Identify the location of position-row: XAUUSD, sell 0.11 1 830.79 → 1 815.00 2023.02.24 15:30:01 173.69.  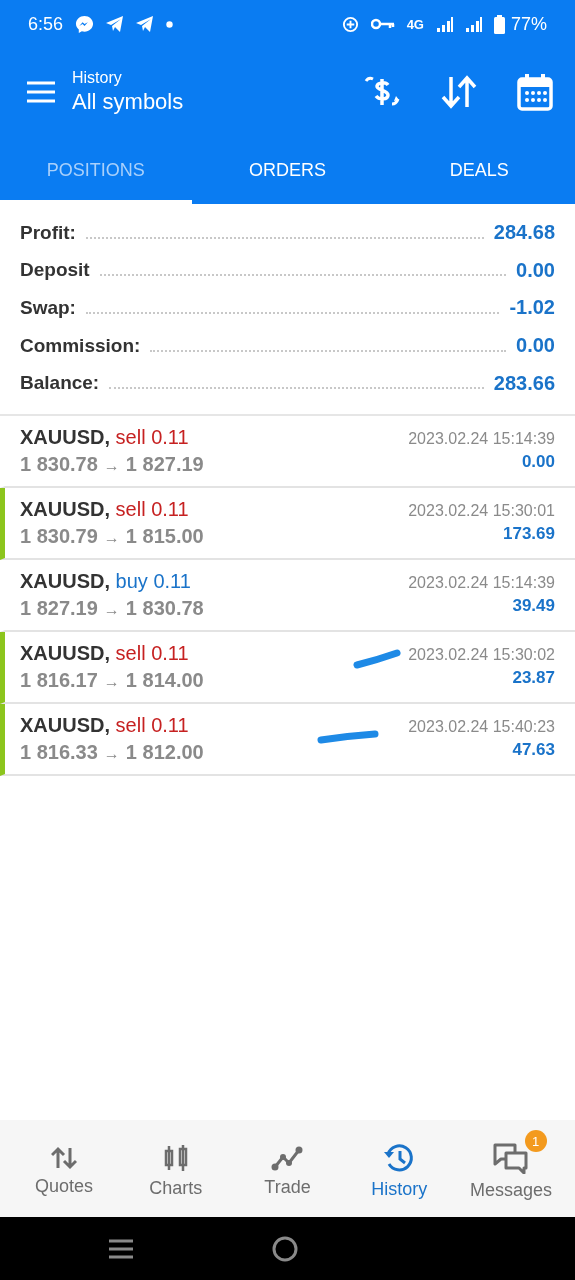
(287, 523).